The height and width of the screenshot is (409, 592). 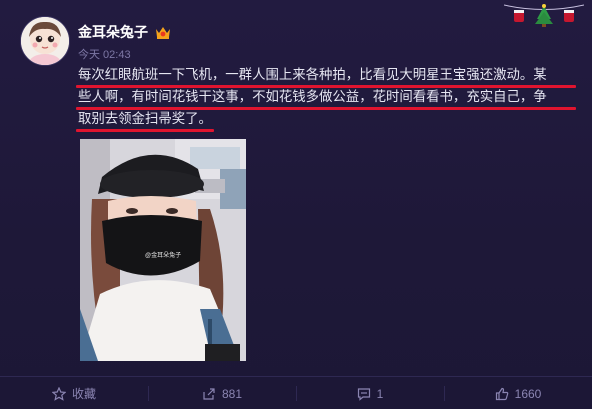 I want to click on favorite-label: 收藏, so click(x=83, y=394).